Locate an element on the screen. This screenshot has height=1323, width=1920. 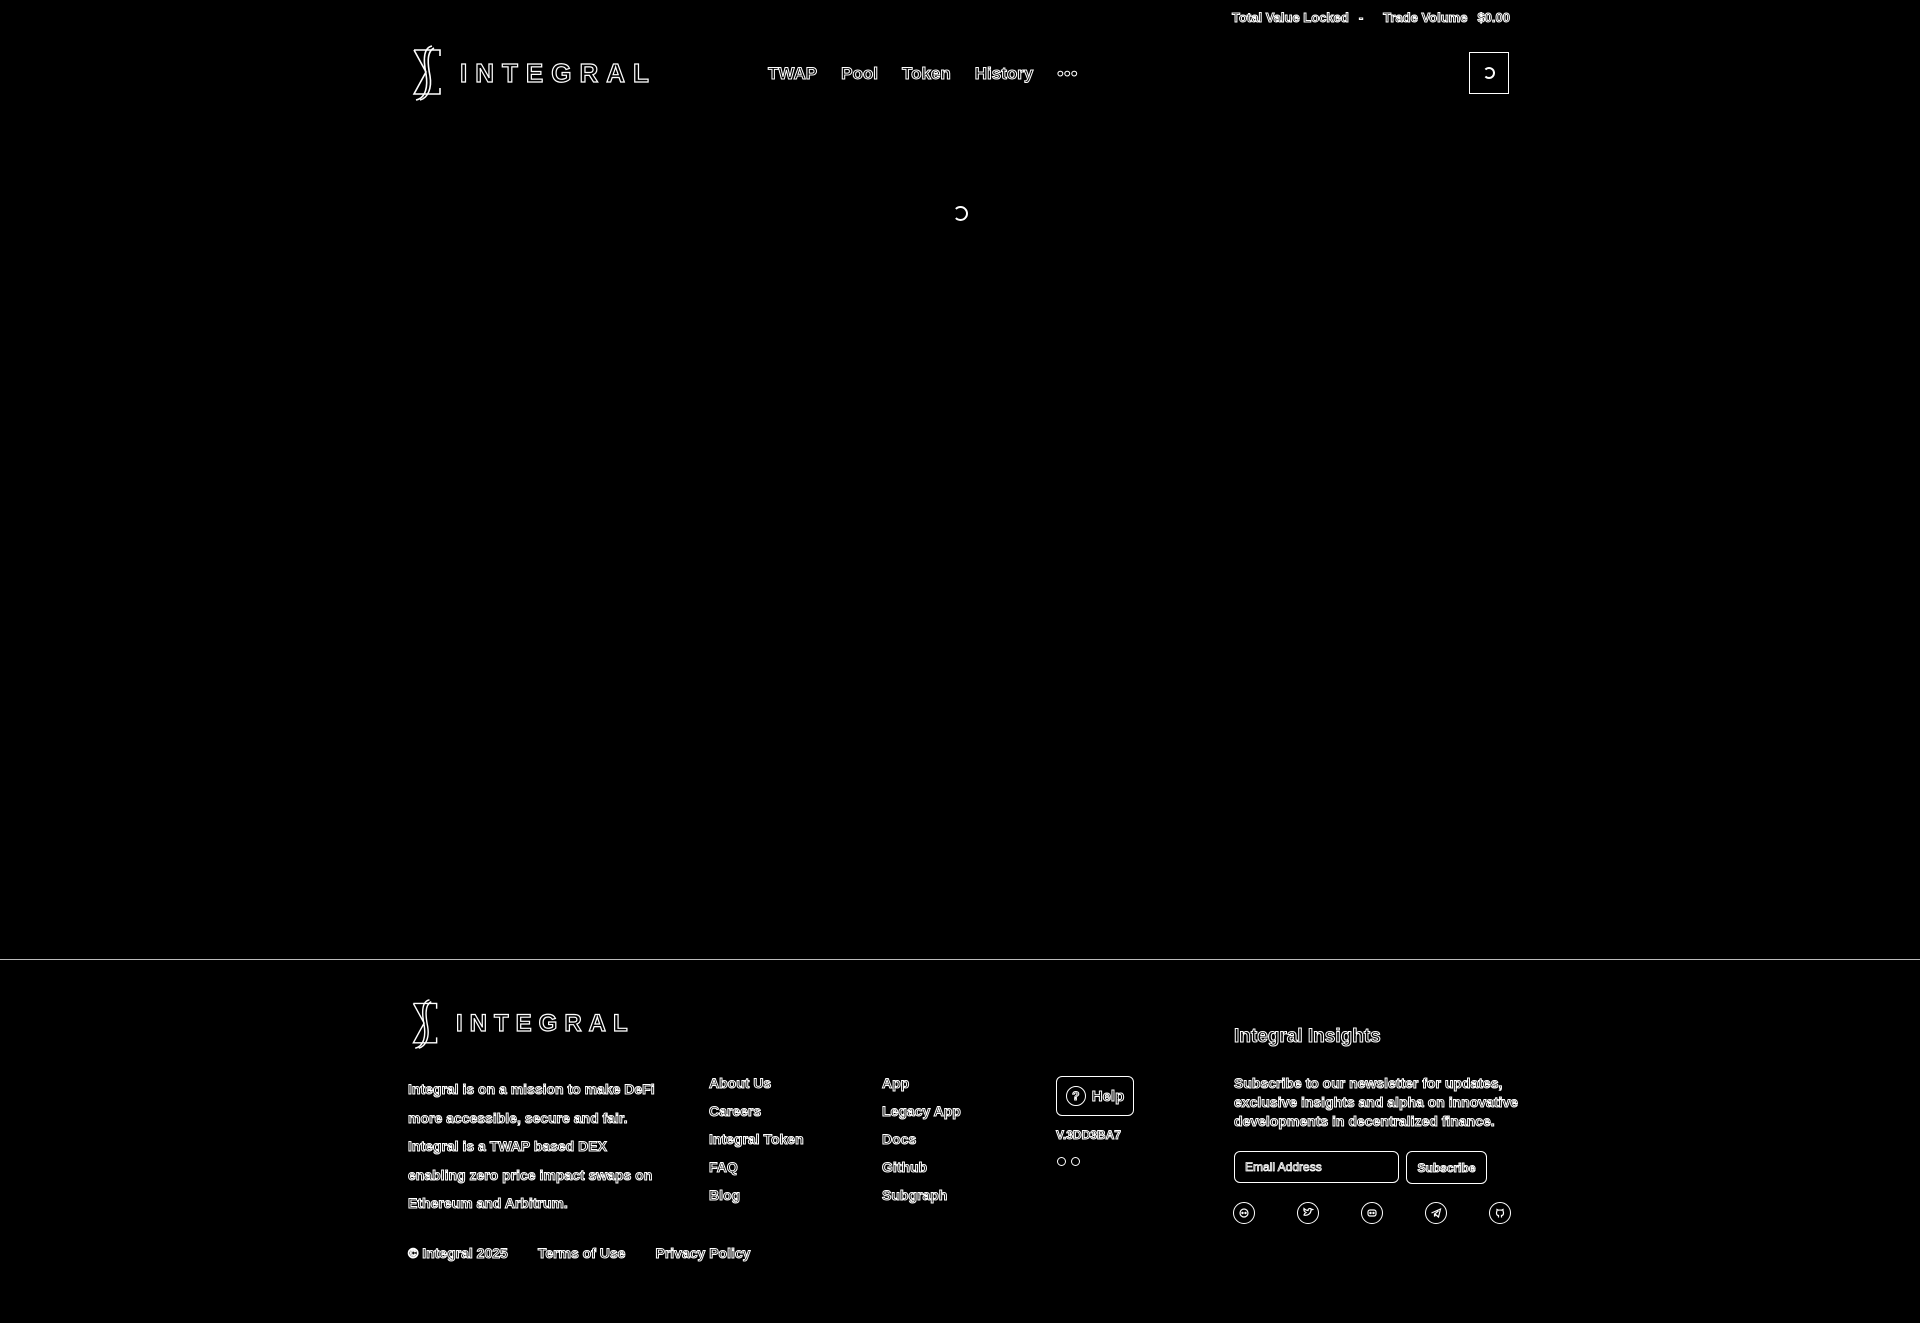
footer-link-docs: Docs is located at coordinates (921, 1139).